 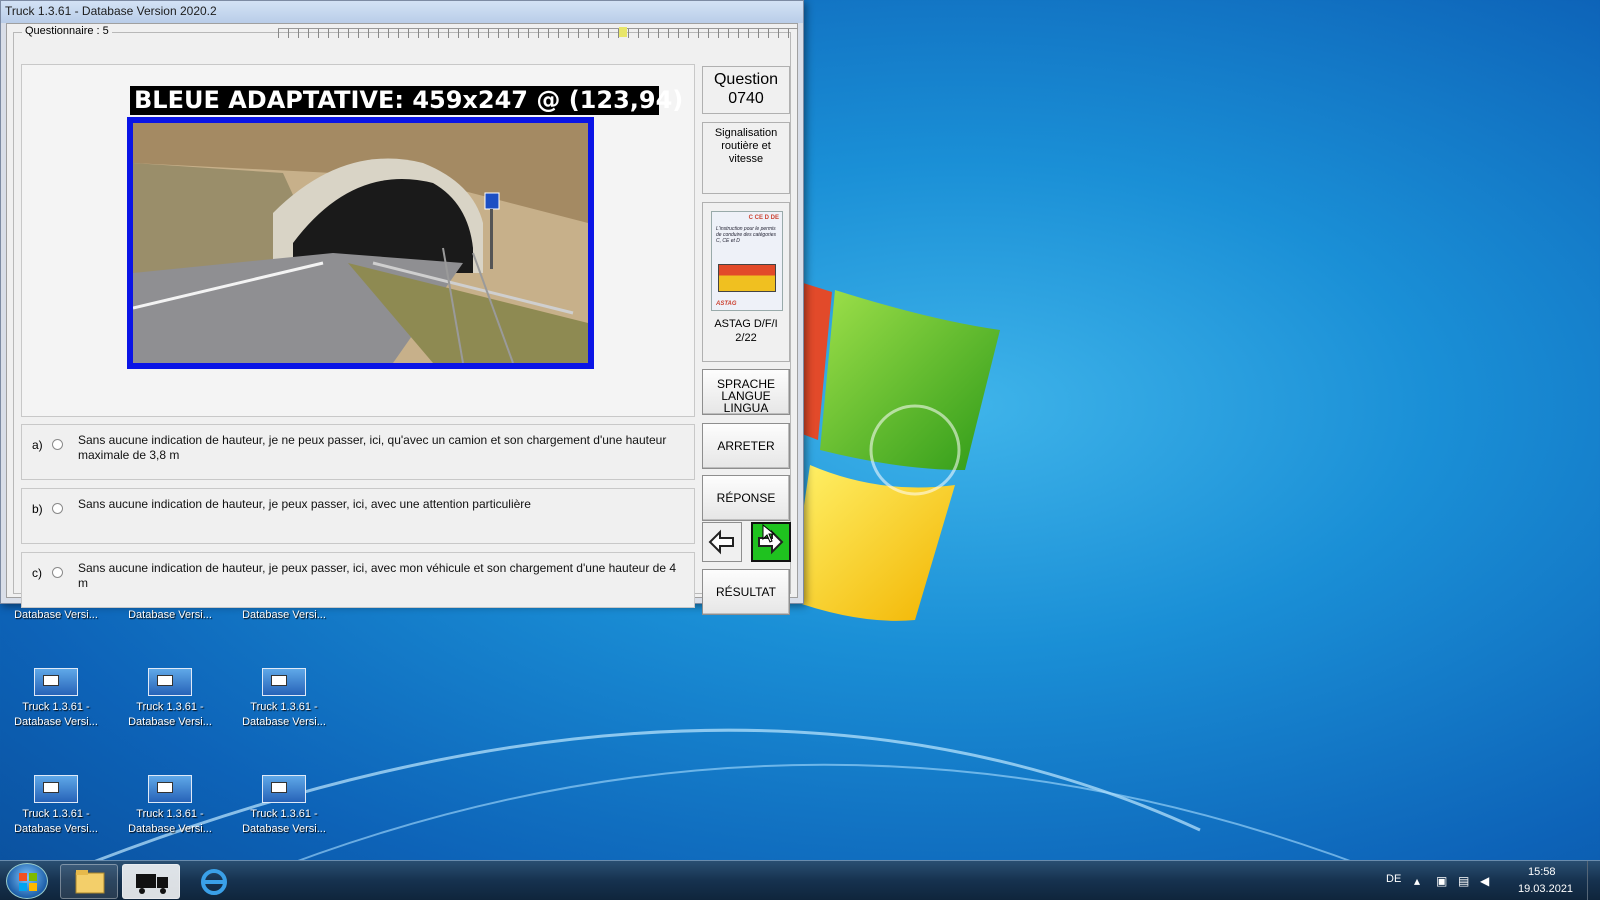 What do you see at coordinates (1545, 889) in the screenshot?
I see `clock-date: 19.03.2021` at bounding box center [1545, 889].